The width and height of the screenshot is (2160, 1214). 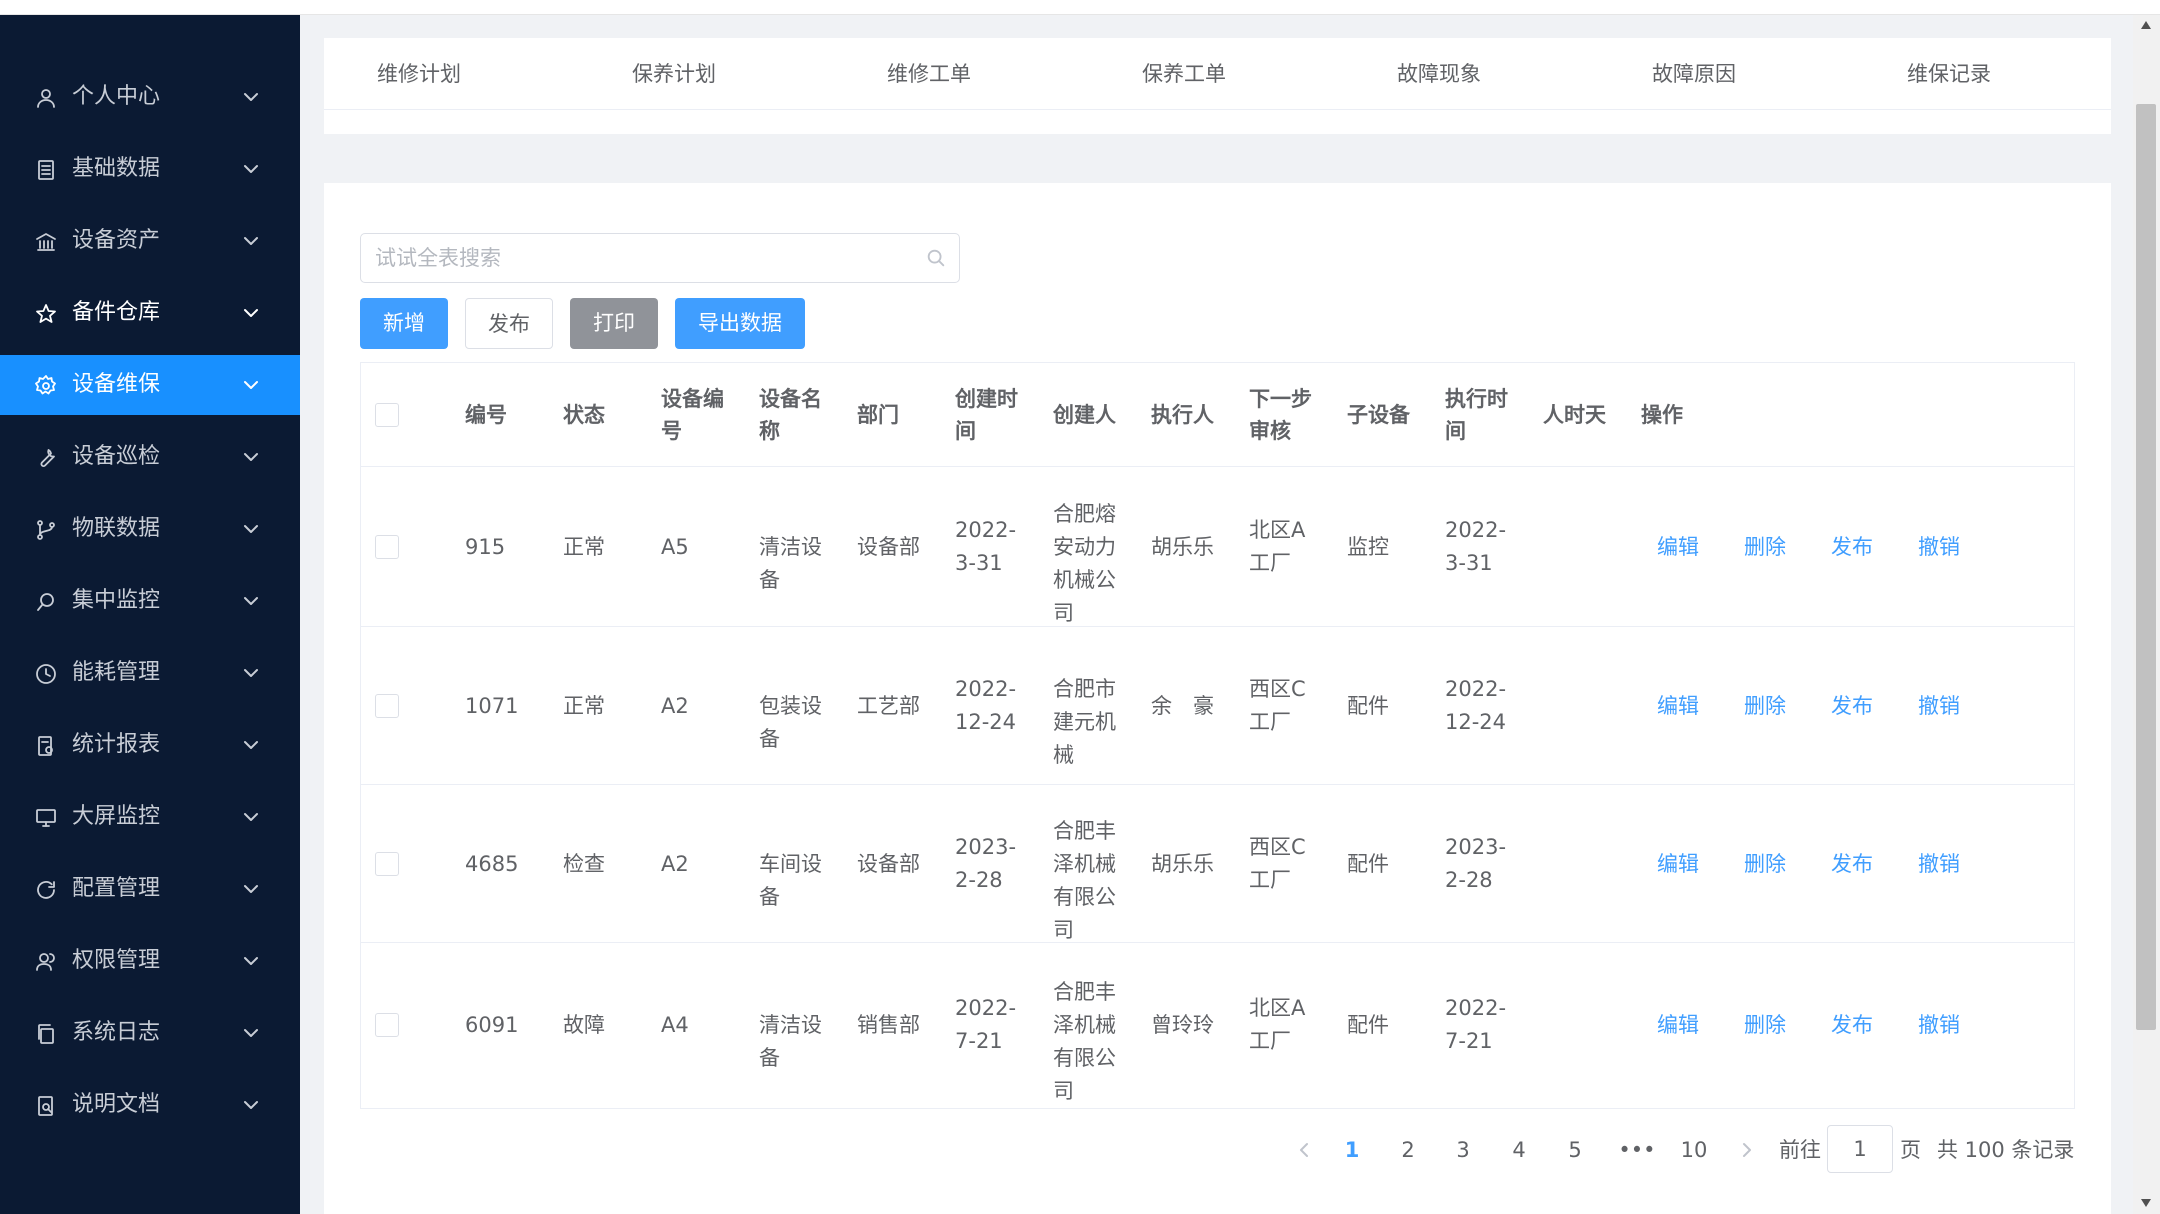 I want to click on table-cell: 西区C工厂, so click(x=1277, y=863).